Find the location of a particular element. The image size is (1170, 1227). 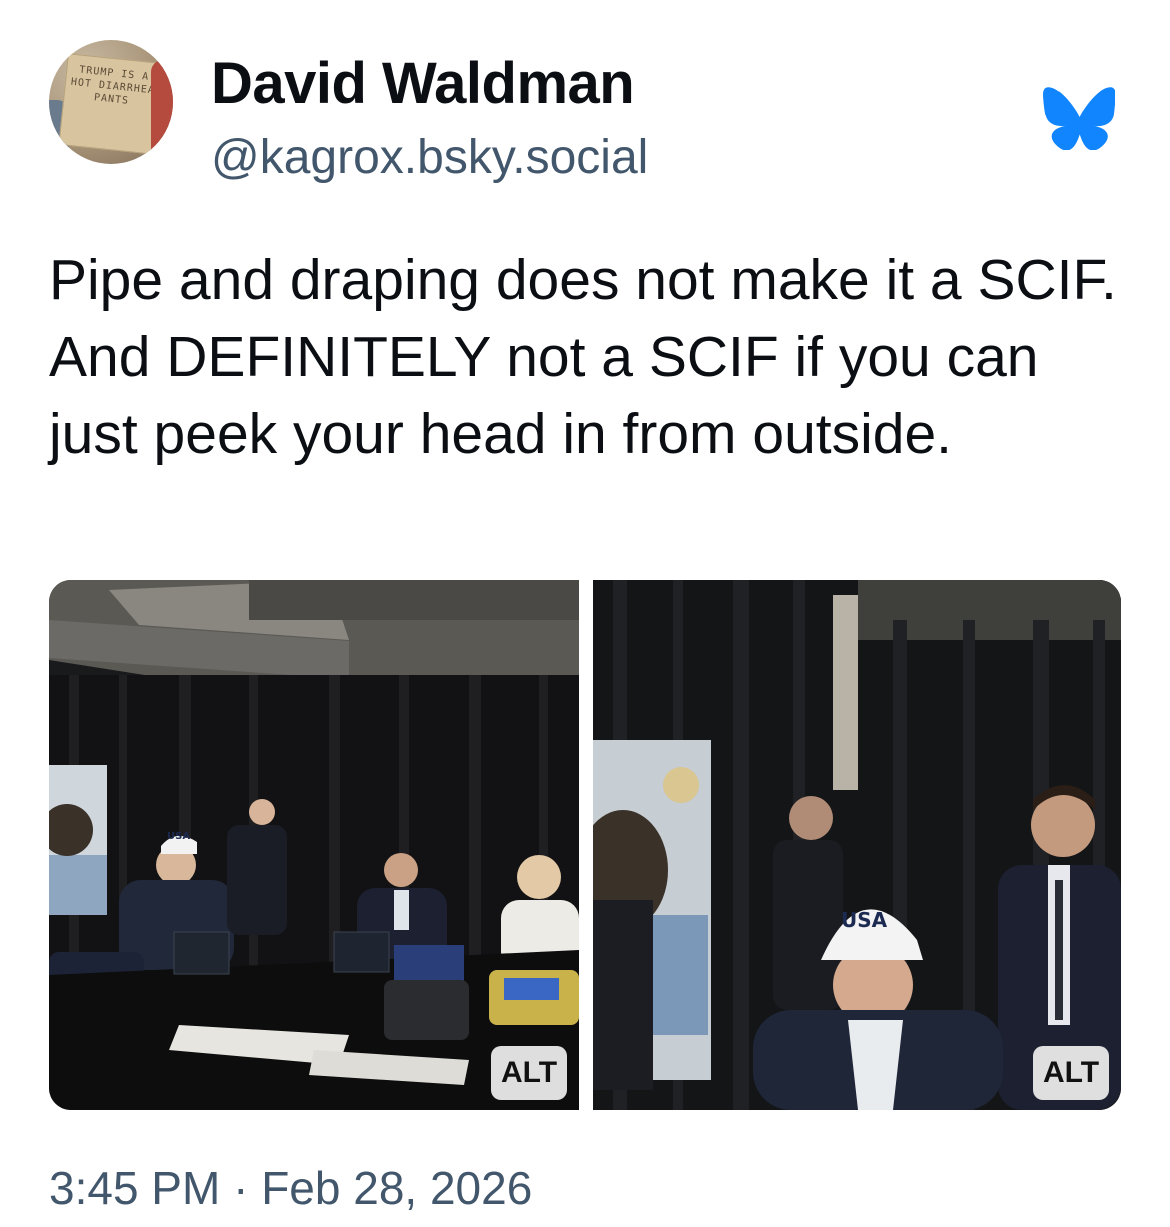

avatar-sign-text: TRUMP IS A HOT DIARRHEA PANTS is located at coordinates (113, 85).